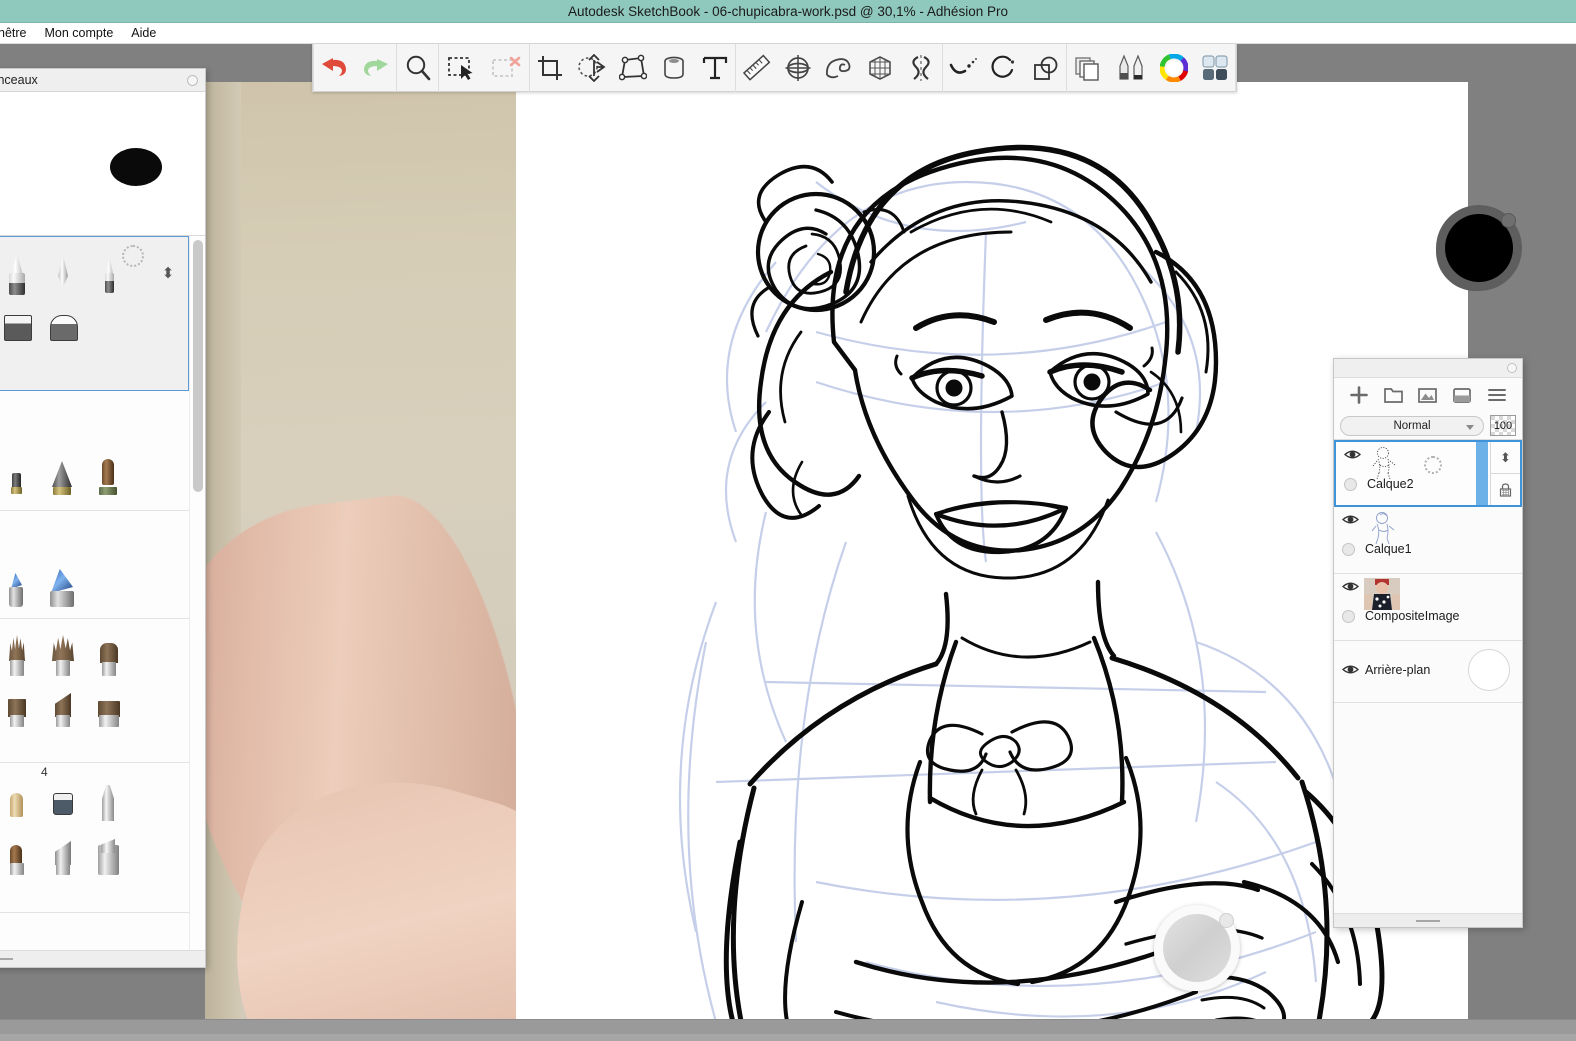  Describe the element at coordinates (1512, 368) in the screenshot. I see `layer-panel-collapse-icon` at that location.